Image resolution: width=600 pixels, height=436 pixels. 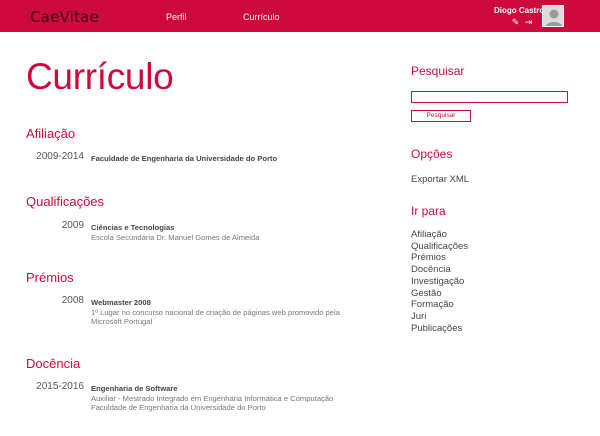 What do you see at coordinates (60, 156) in the screenshot?
I see `entry-year: 2009-2014` at bounding box center [60, 156].